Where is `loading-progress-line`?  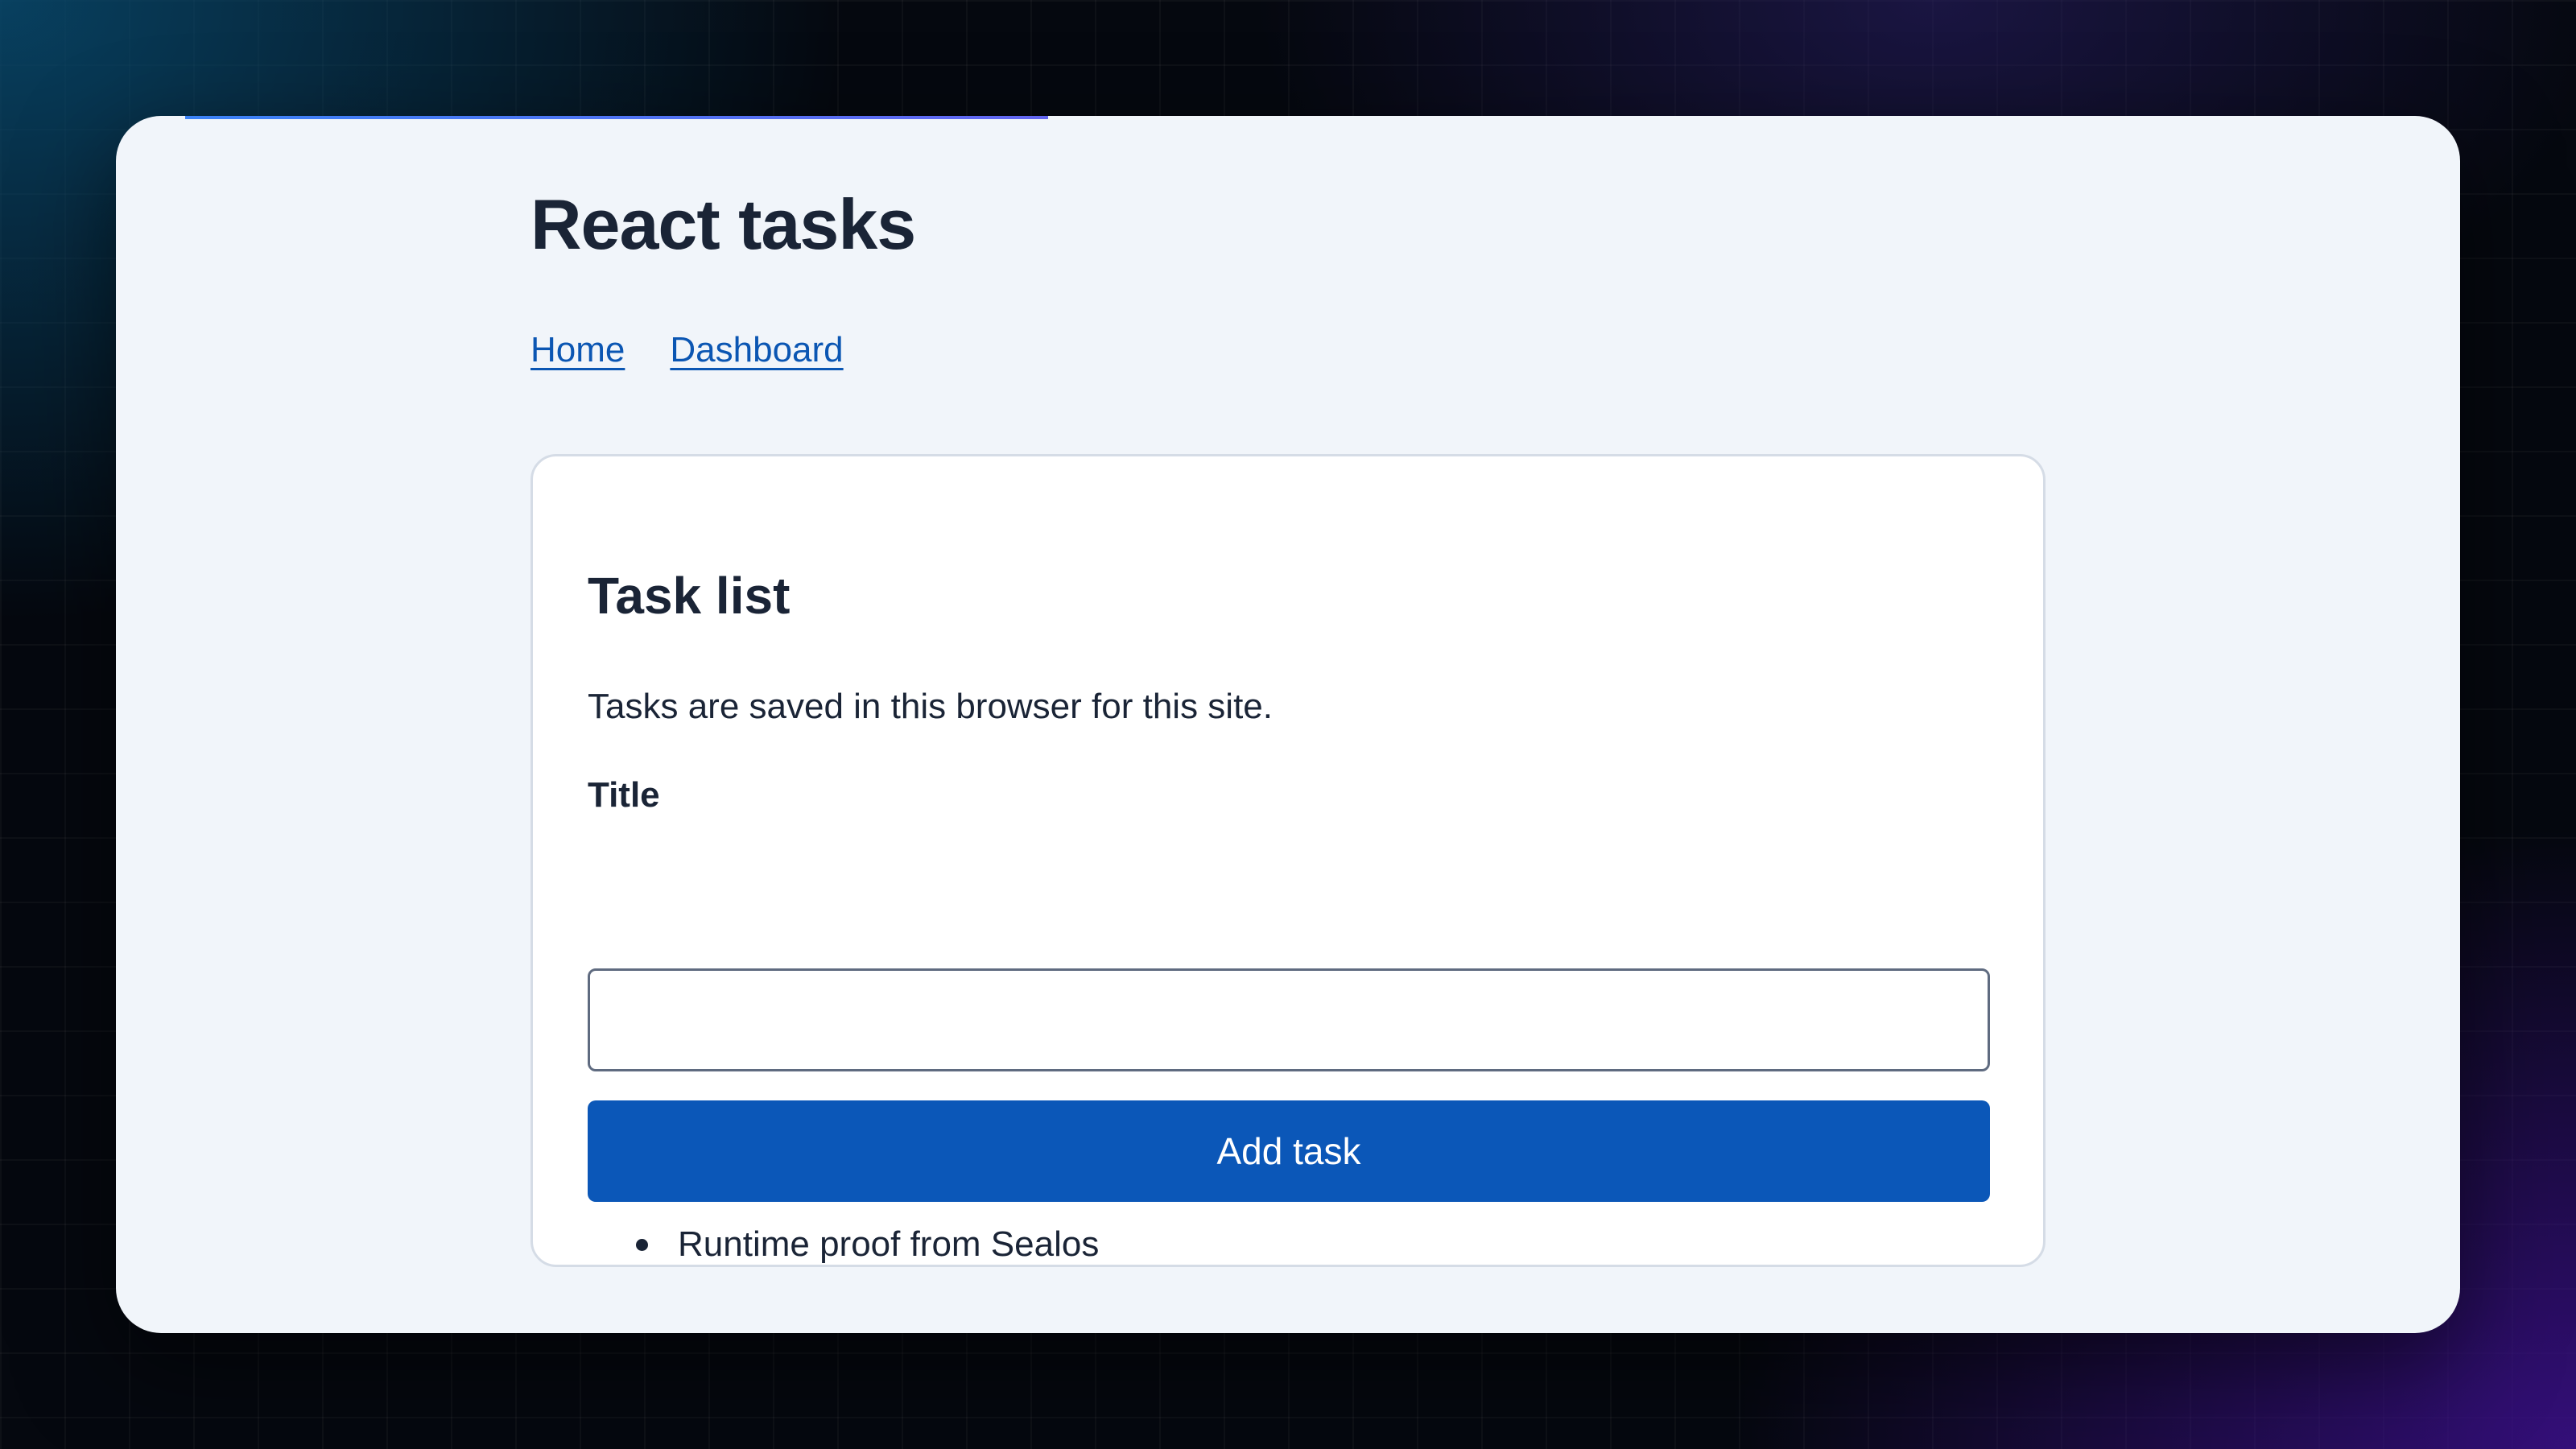 loading-progress-line is located at coordinates (616, 117).